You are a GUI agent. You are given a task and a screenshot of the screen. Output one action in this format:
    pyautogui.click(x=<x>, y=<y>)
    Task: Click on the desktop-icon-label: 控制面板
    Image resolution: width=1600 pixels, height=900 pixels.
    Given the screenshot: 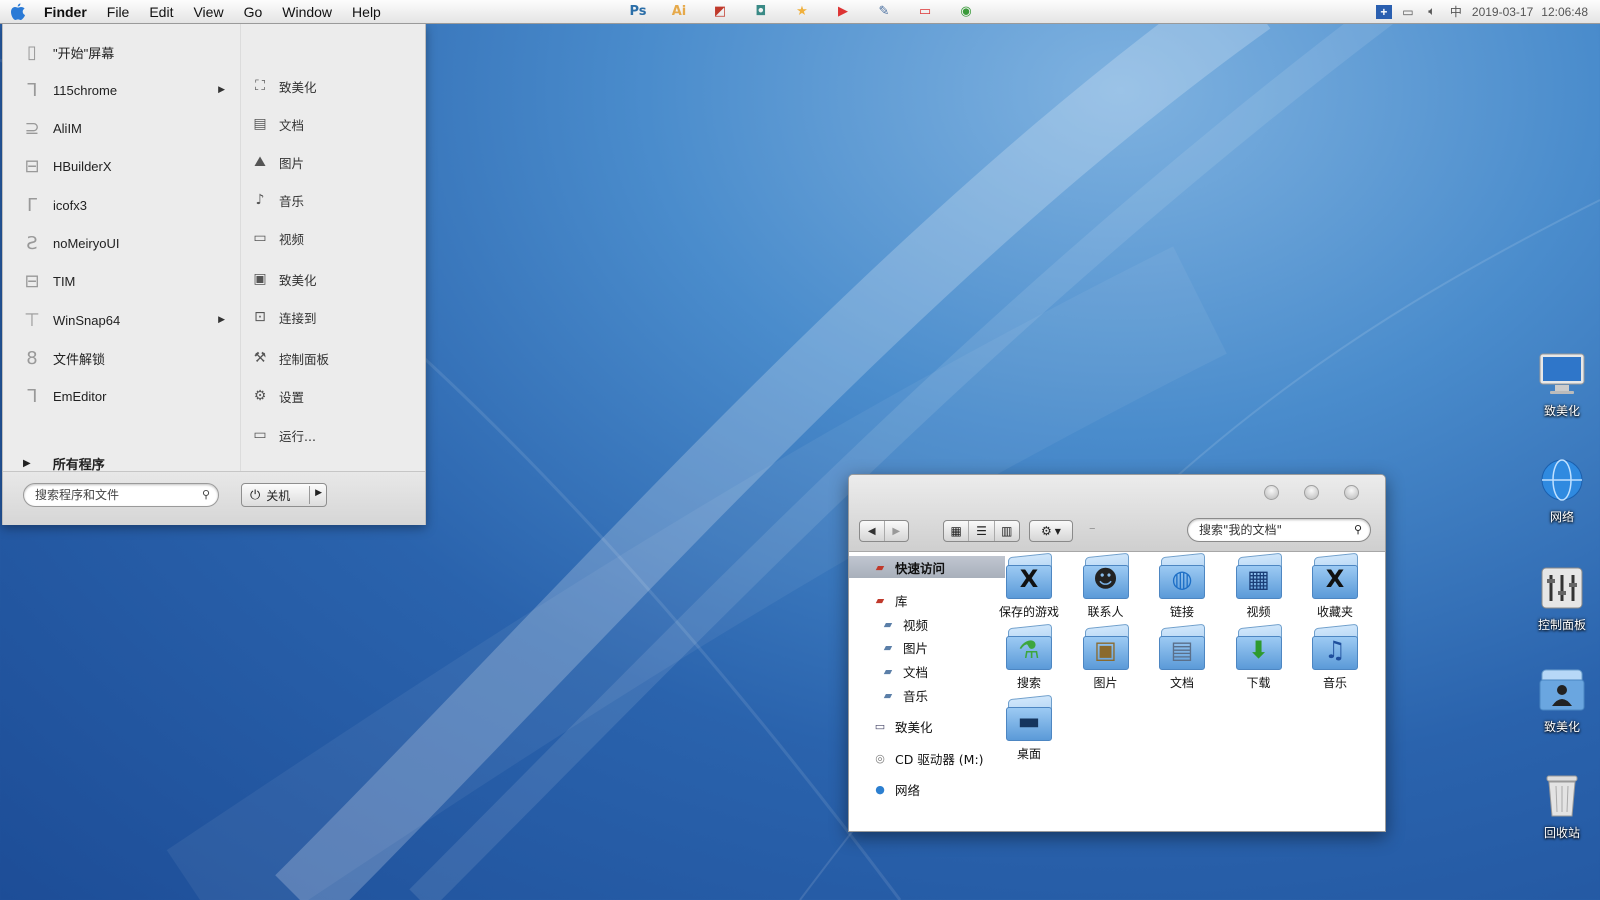 What is the action you would take?
    pyautogui.click(x=1561, y=625)
    